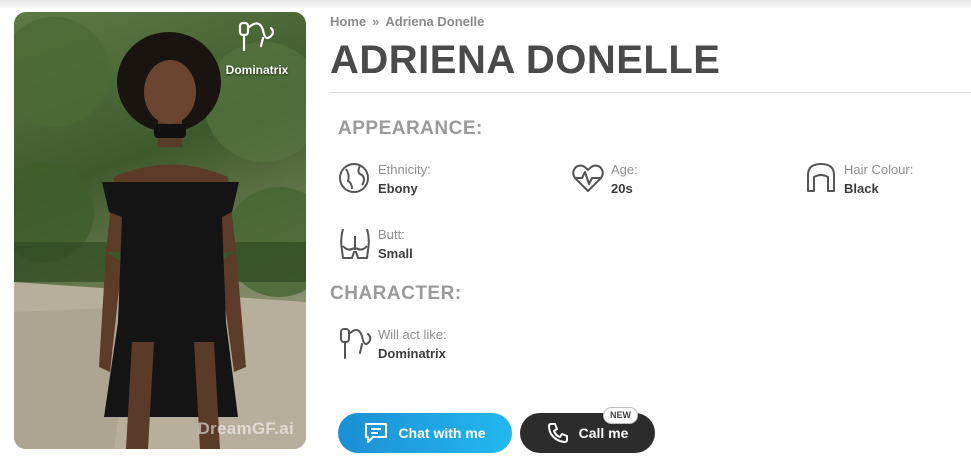 The width and height of the screenshot is (971, 474). Describe the element at coordinates (861, 188) in the screenshot. I see `hair-colour-value: Black` at that location.